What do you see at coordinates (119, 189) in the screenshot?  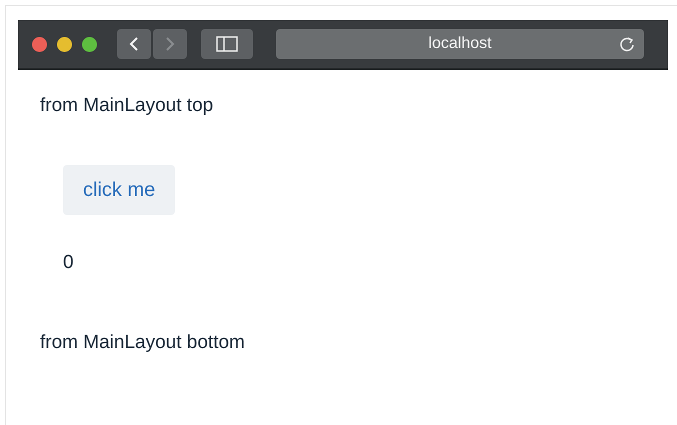 I see `click-me-button: click me` at bounding box center [119, 189].